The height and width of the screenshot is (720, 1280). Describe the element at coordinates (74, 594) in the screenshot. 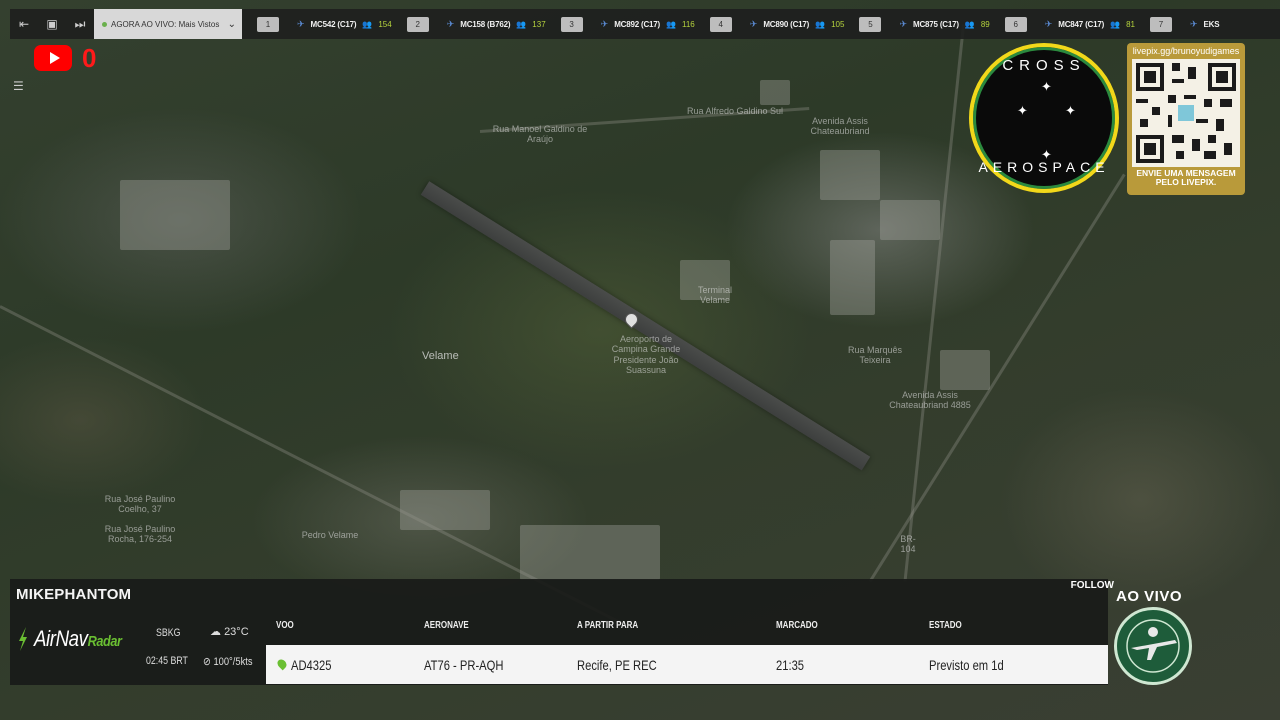

I see `username: MIKEPHANTOM` at that location.